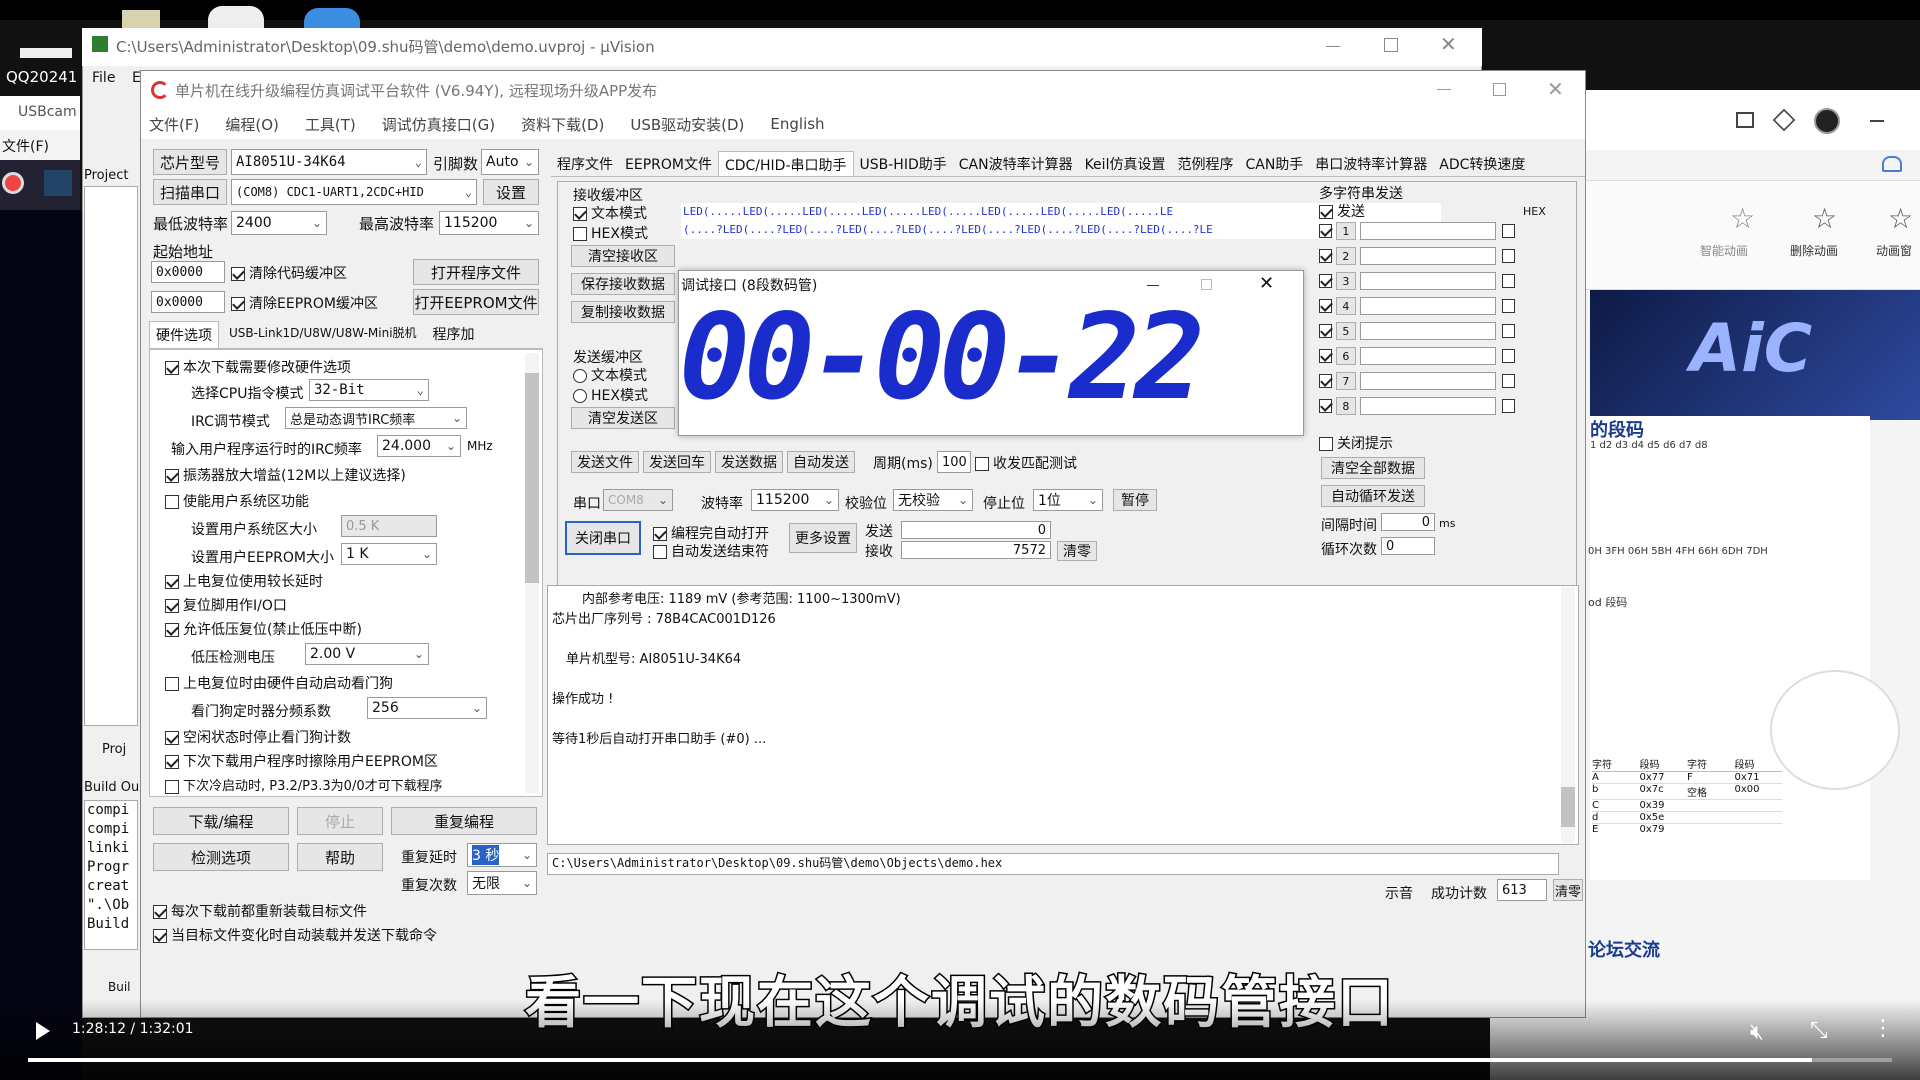  What do you see at coordinates (610, 375) in the screenshot?
I see `send-text-mode: 文本模式` at bounding box center [610, 375].